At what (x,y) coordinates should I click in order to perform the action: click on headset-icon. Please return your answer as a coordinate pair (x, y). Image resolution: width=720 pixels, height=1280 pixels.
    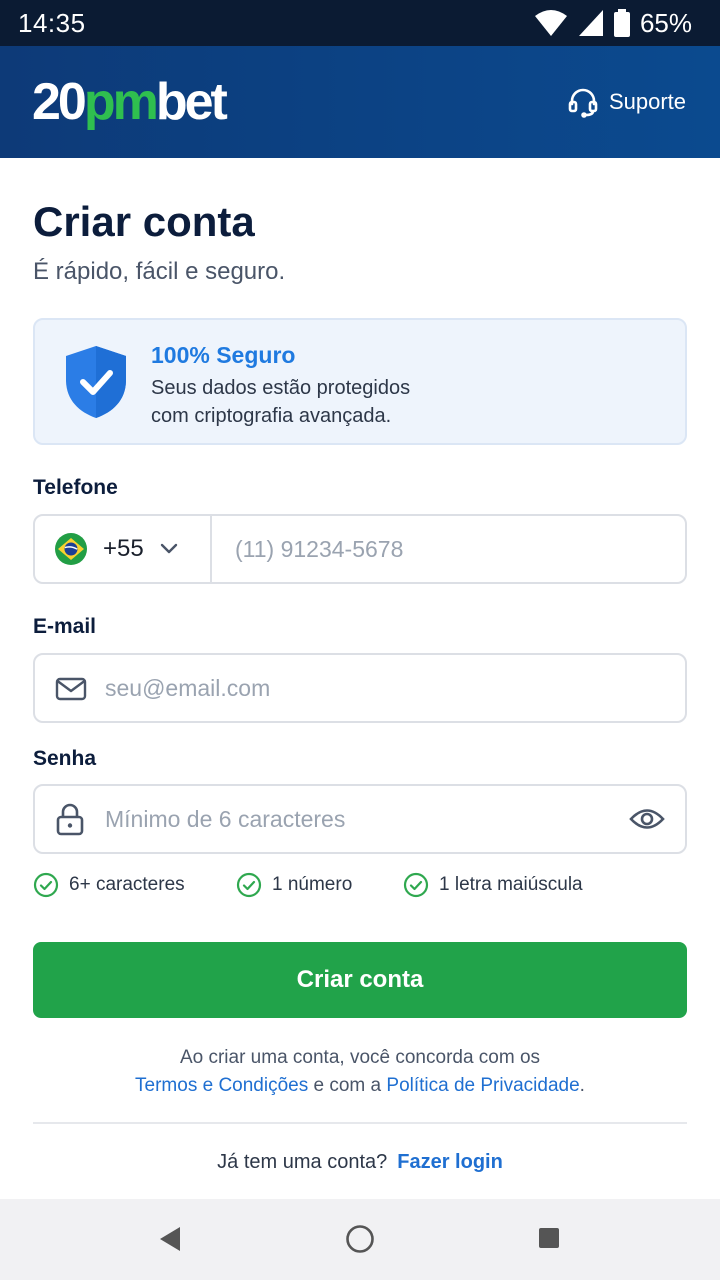
    Looking at the image, I should click on (583, 103).